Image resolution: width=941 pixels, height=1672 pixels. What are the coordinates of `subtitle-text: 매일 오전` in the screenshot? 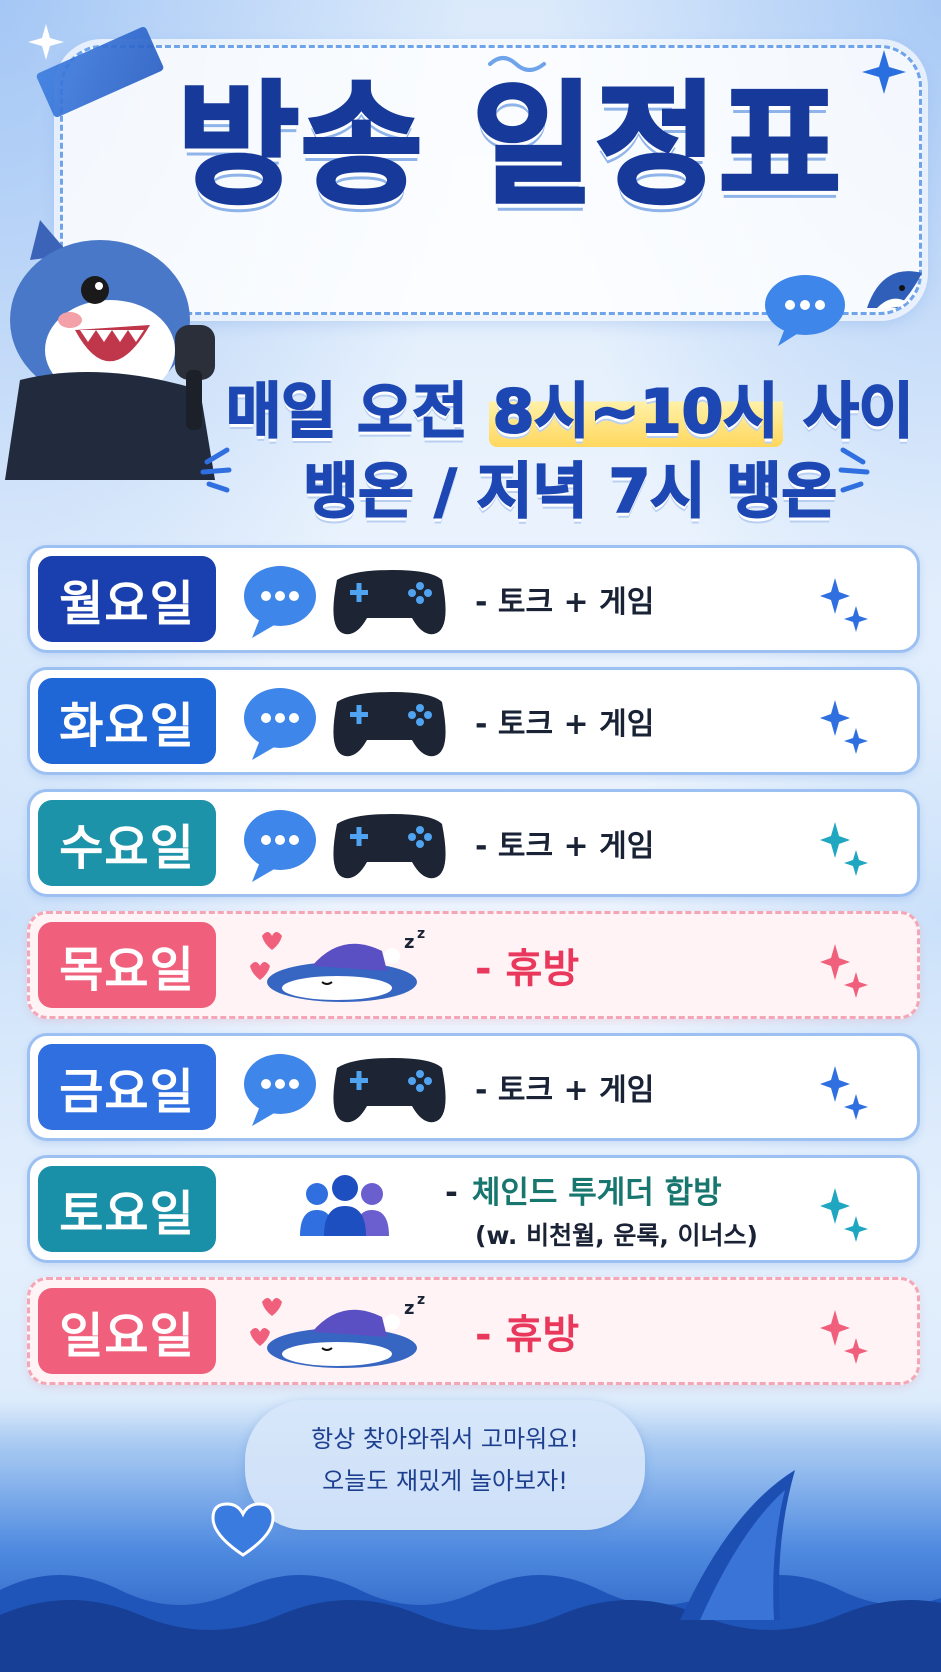 It's located at (357, 412).